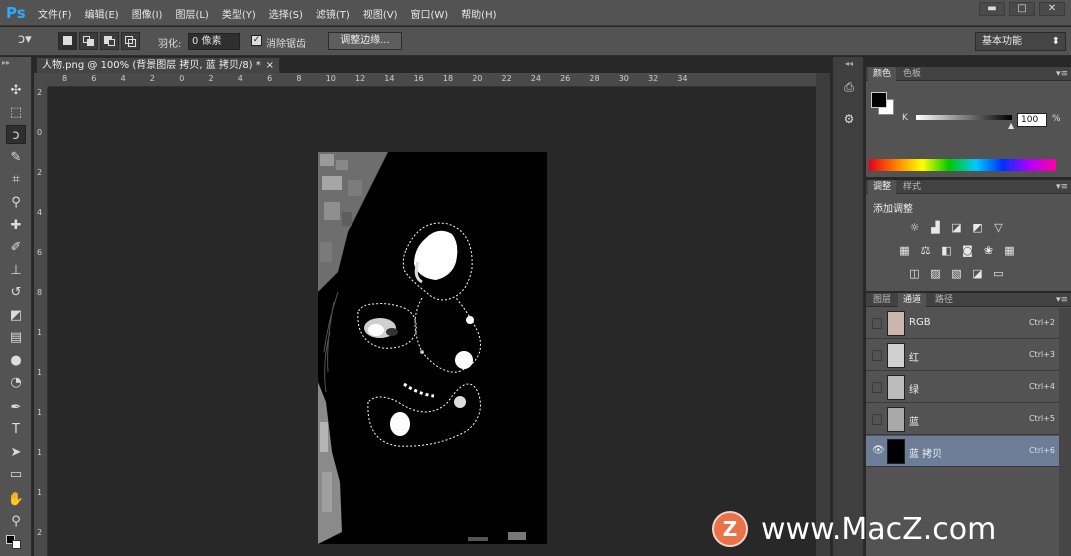  I want to click on channel-row: RGB Ctrl+2, so click(962, 323).